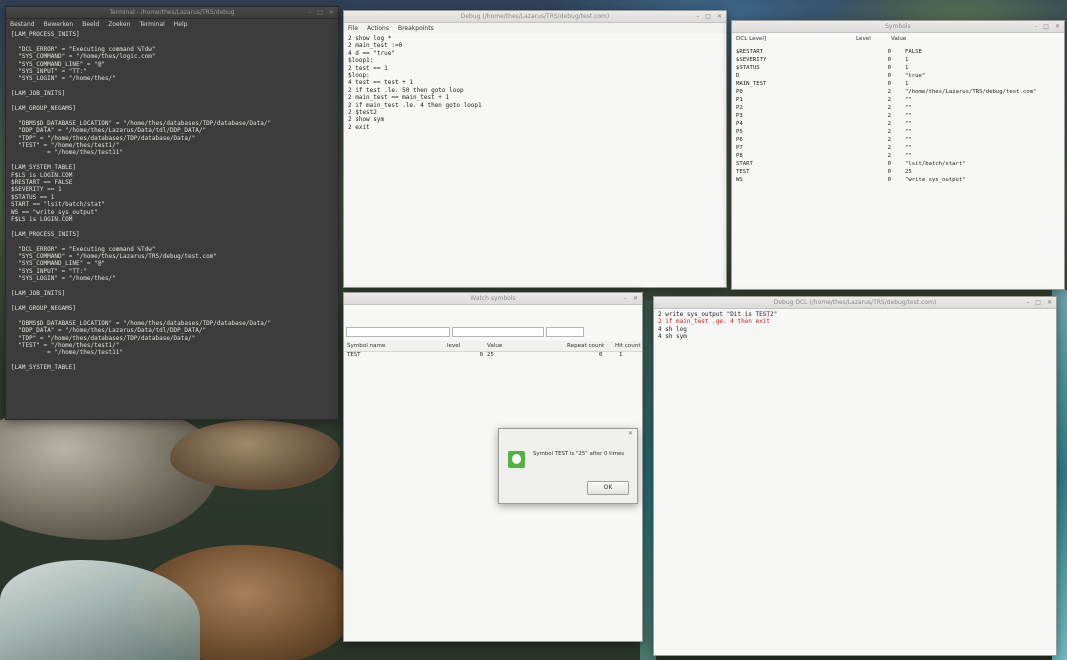  I want to click on source-line: 2 test == 1, so click(535, 68).